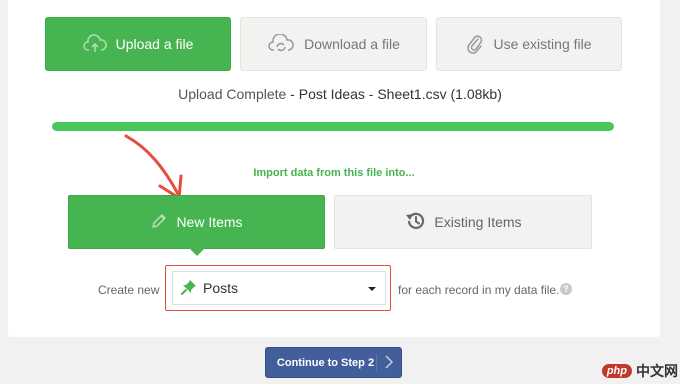 This screenshot has height=384, width=680. Describe the element at coordinates (475, 44) in the screenshot. I see `paperclip-icon` at that location.